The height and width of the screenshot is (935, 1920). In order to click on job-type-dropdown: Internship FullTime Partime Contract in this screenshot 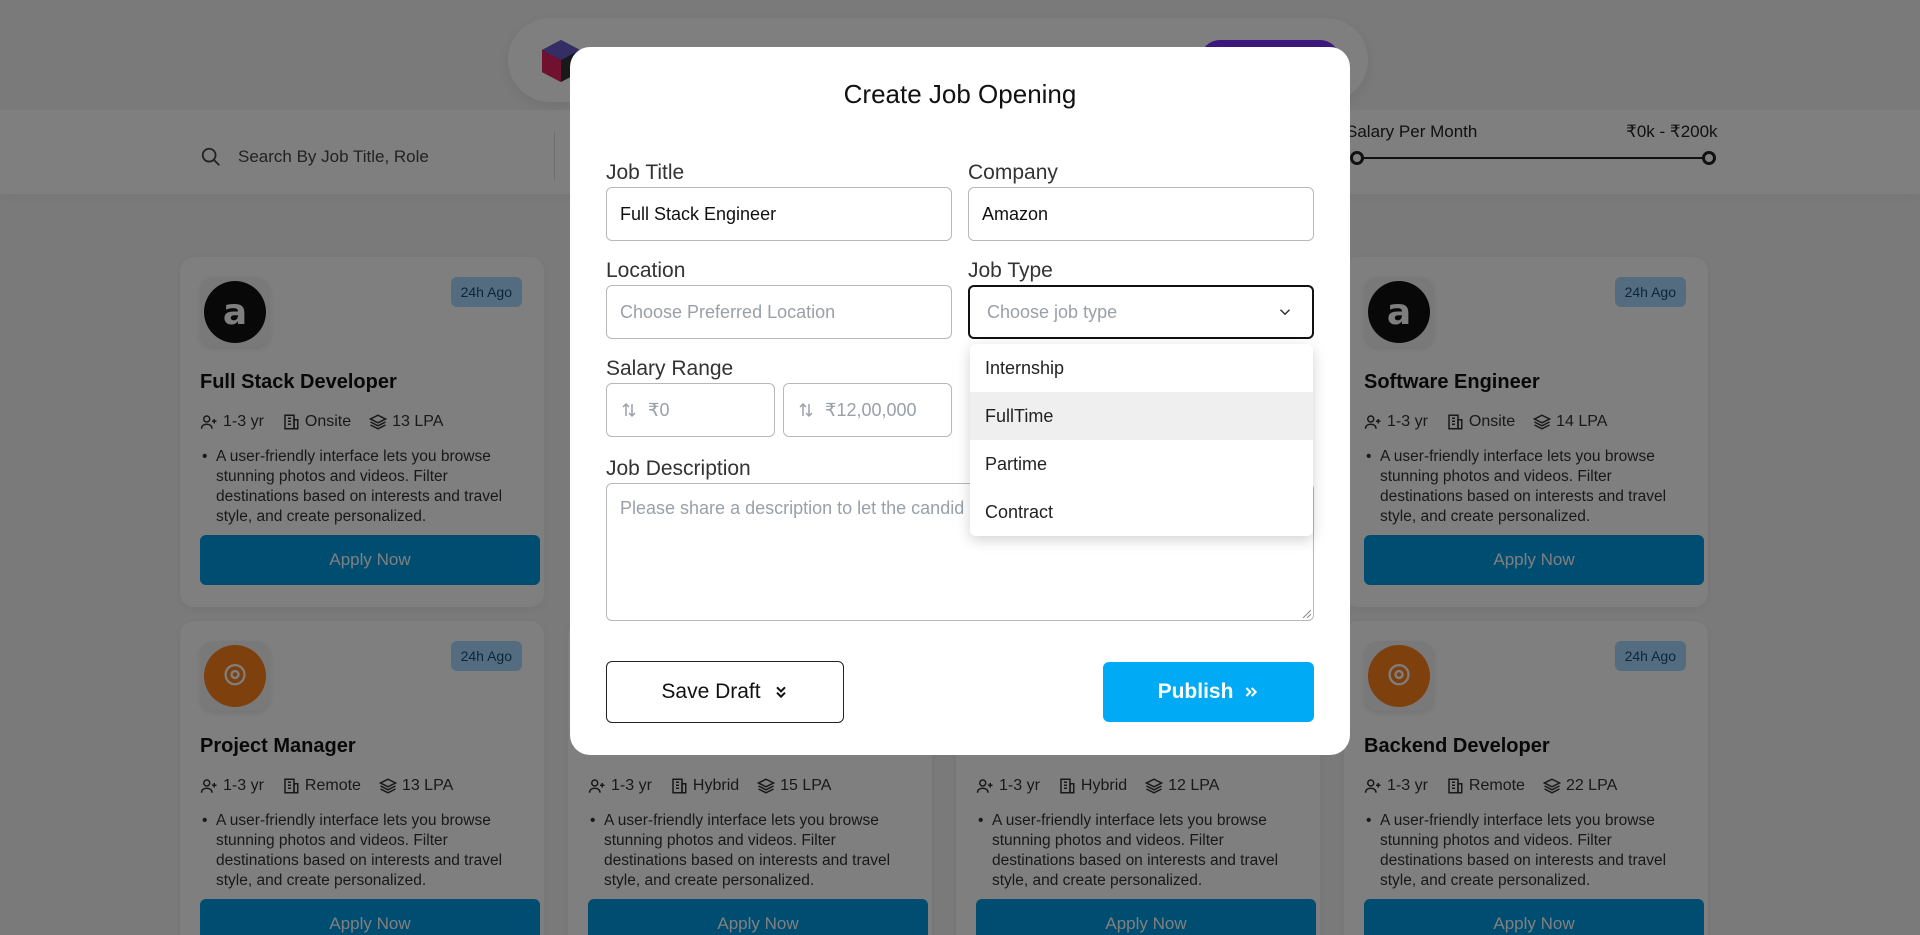, I will do `click(1141, 440)`.